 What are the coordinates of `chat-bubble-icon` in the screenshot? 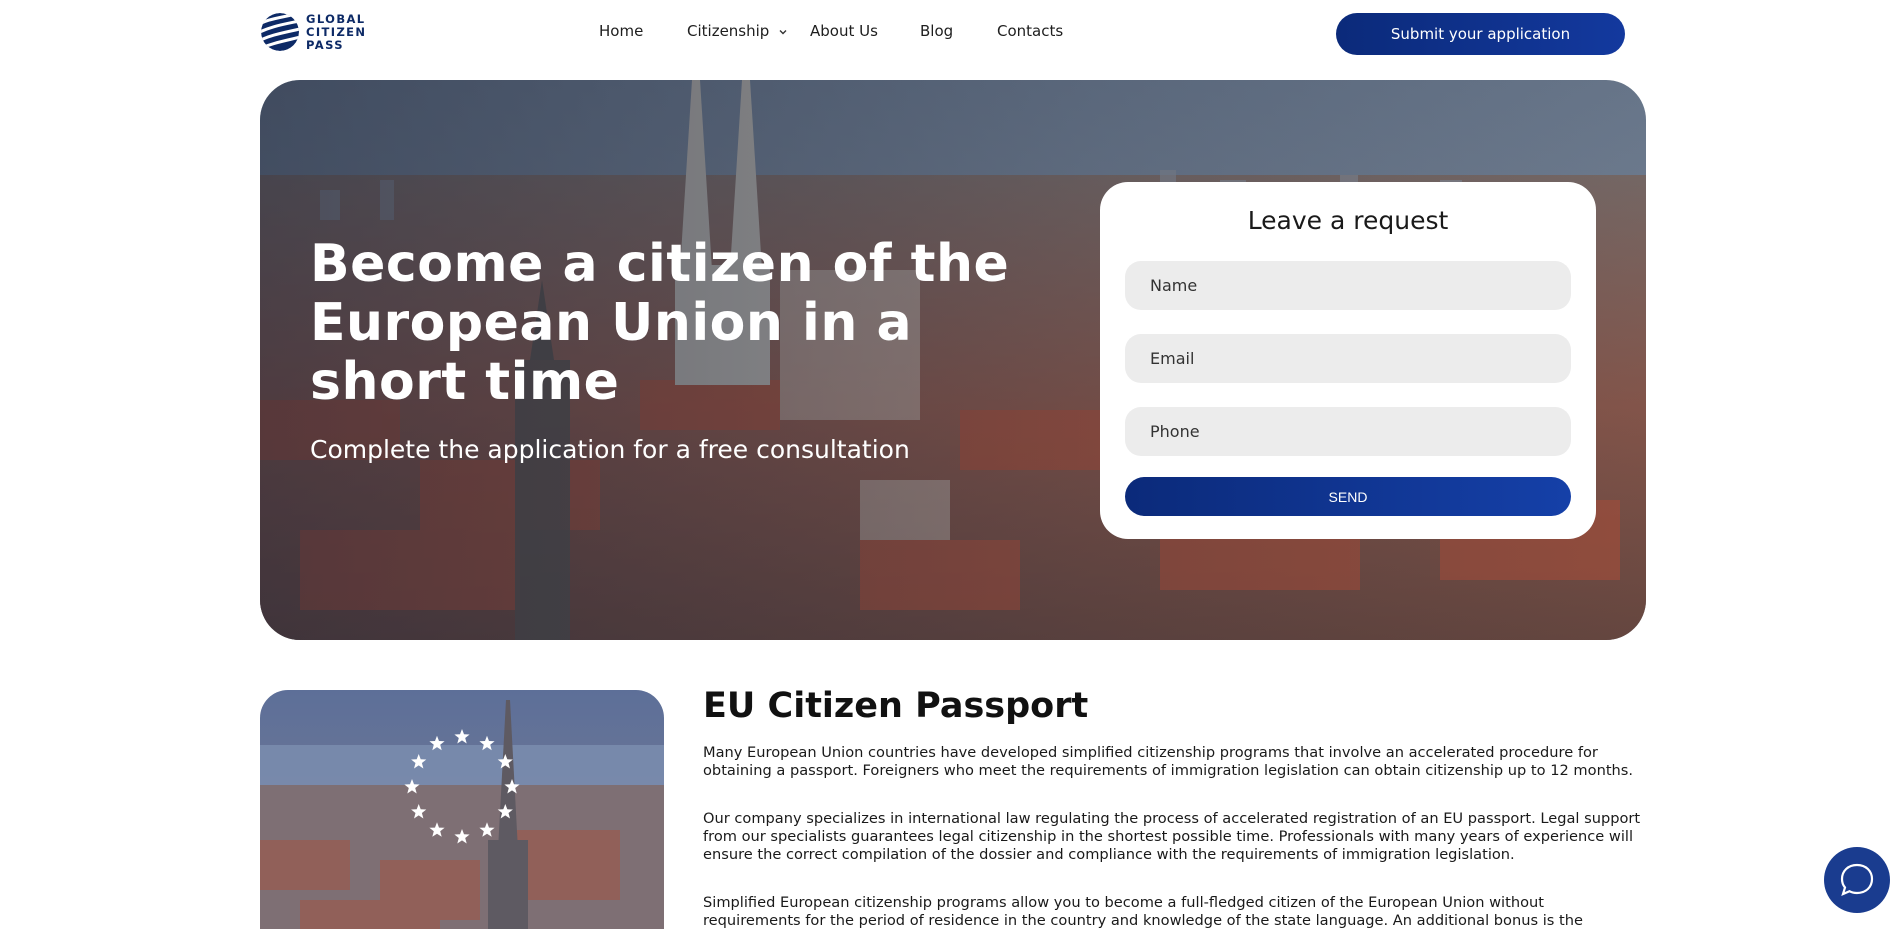 It's located at (1857, 879).